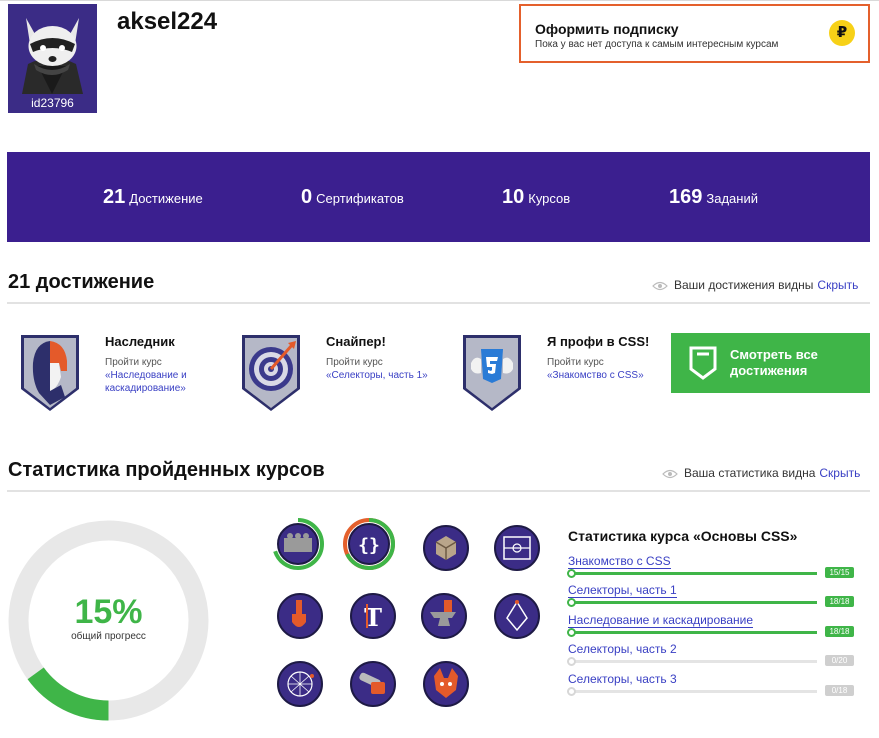  What do you see at coordinates (356, 341) in the screenshot?
I see `achievement-title: Снайпер!` at bounding box center [356, 341].